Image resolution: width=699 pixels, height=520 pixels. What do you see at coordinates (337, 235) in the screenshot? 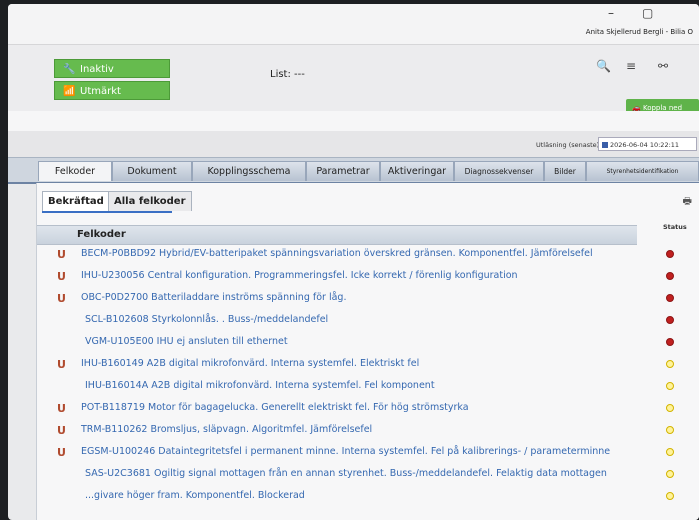
I see `table-header: Felkoder` at bounding box center [337, 235].